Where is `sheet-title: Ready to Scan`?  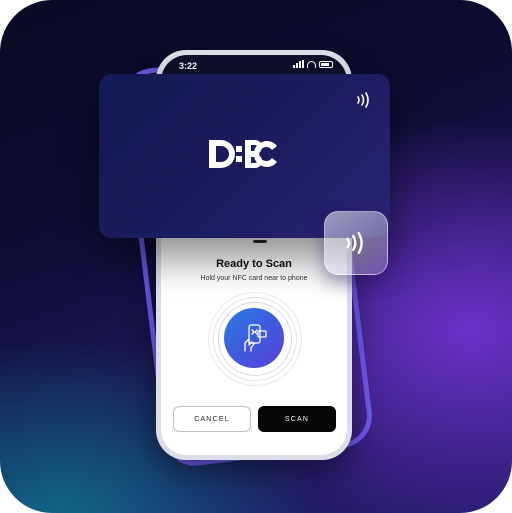
sheet-title: Ready to Scan is located at coordinates (254, 264).